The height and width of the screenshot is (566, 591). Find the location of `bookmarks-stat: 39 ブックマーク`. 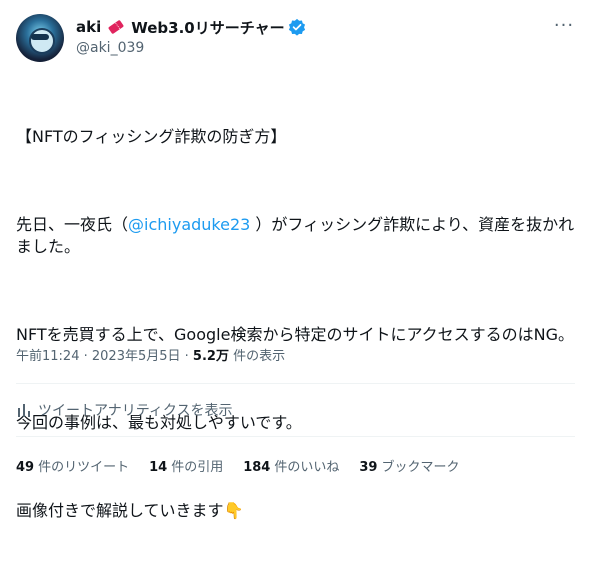

bookmarks-stat: 39 ブックマーク is located at coordinates (409, 465).